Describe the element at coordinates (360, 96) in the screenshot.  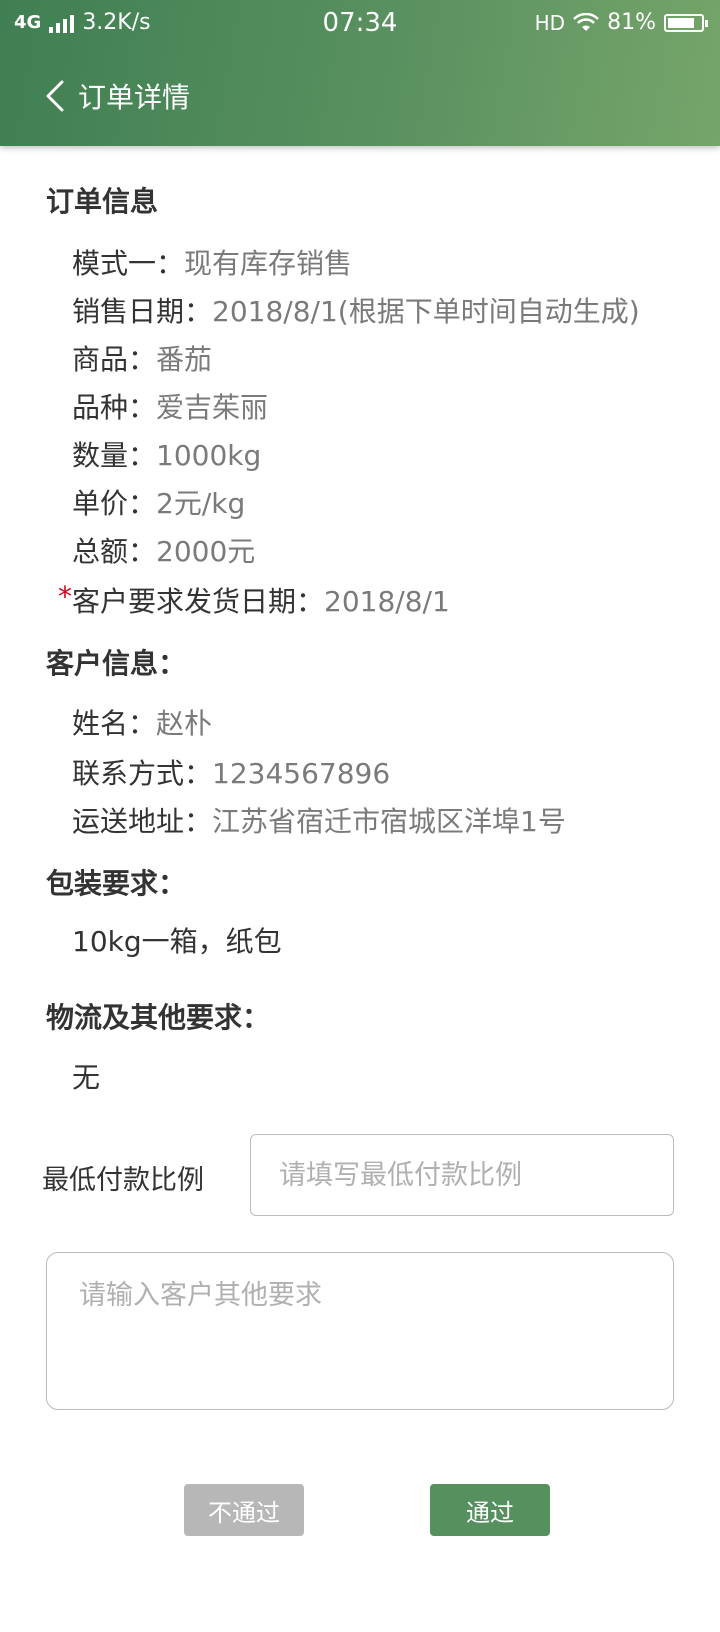
I see `nav-bar: 订单详情` at that location.